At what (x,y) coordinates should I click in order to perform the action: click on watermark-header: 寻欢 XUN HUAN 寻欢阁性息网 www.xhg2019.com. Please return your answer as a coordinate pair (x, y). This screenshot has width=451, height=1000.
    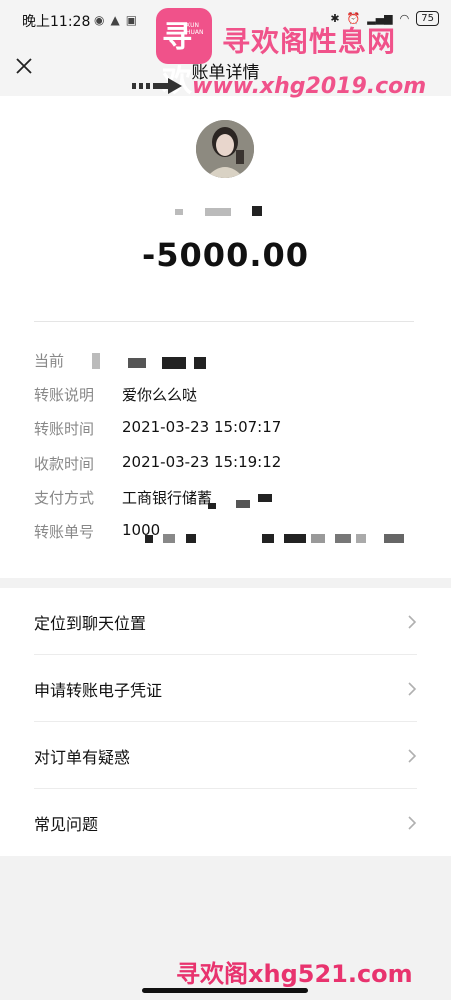
    Looking at the image, I should click on (289, 54).